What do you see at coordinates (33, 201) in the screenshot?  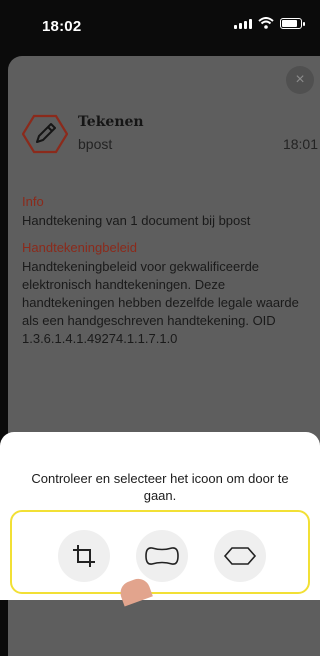 I see `info-heading: Info` at bounding box center [33, 201].